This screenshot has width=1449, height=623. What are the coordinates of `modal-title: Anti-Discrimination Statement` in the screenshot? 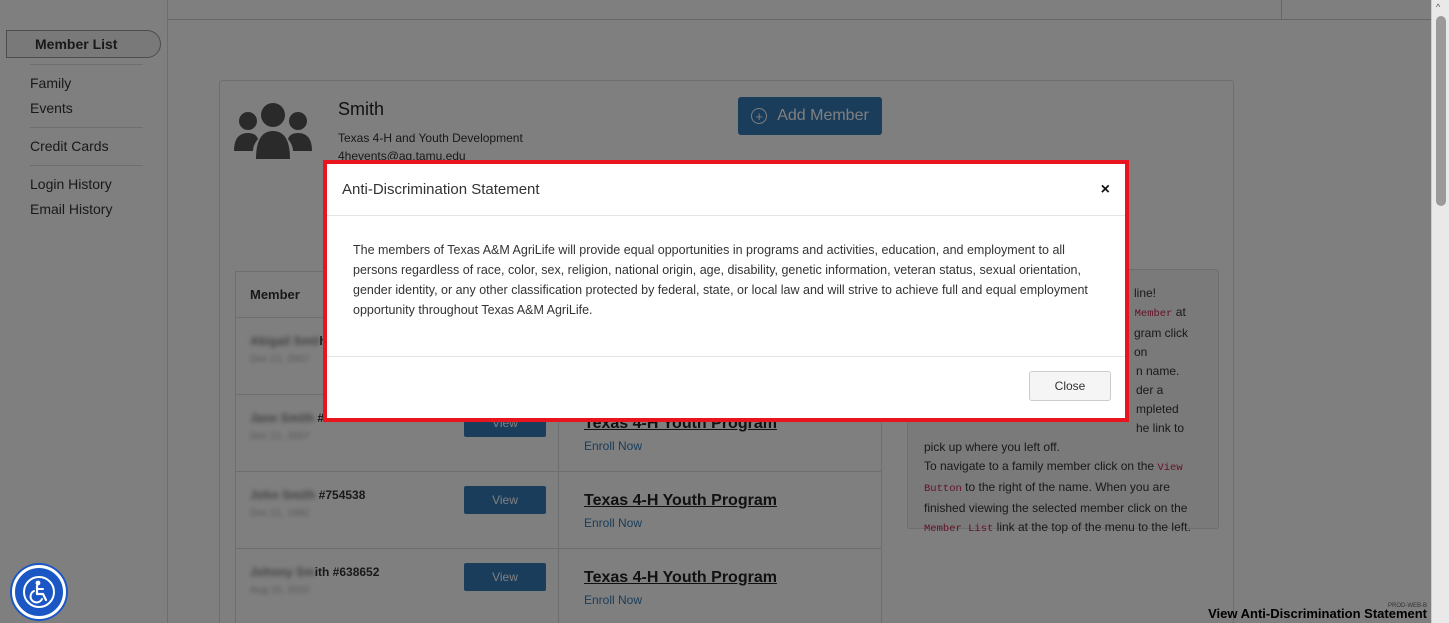 It's located at (441, 189).